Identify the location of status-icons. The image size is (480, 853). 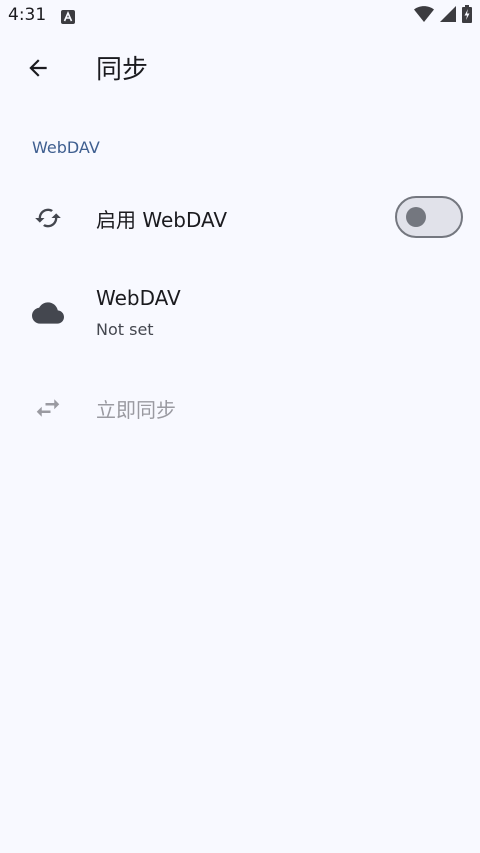
(443, 16).